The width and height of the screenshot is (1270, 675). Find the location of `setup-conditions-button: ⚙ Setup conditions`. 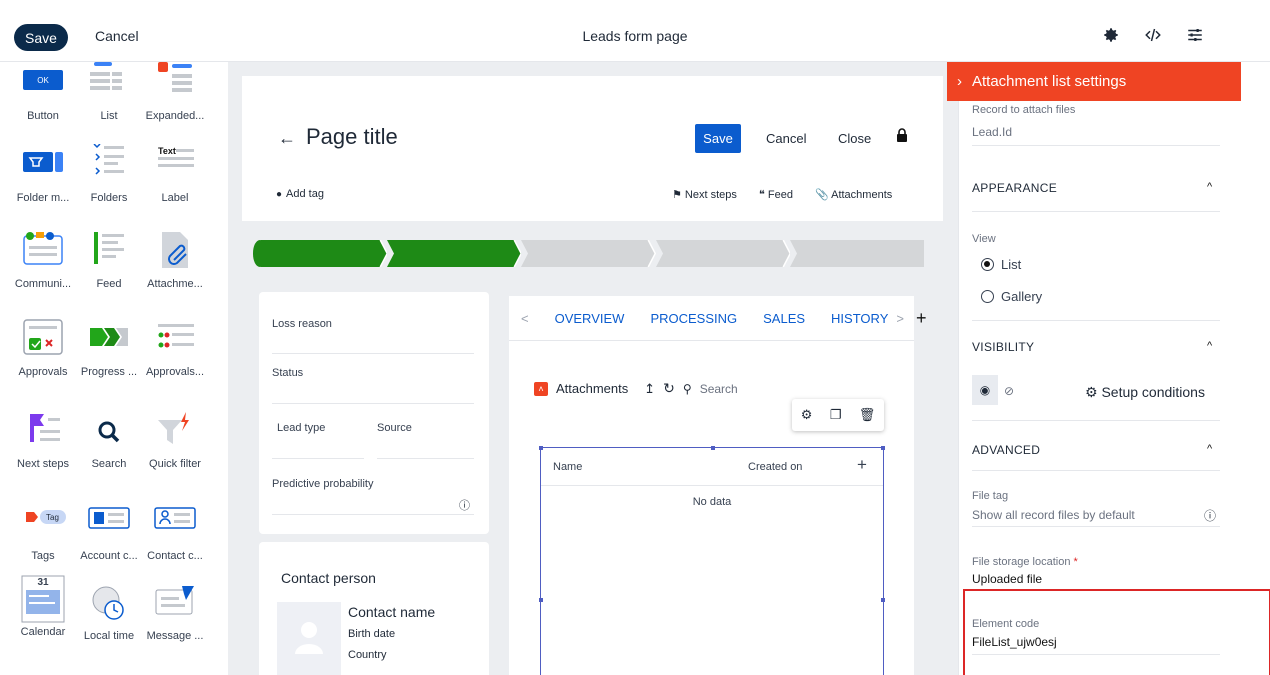

setup-conditions-button: ⚙ Setup conditions is located at coordinates (1145, 392).